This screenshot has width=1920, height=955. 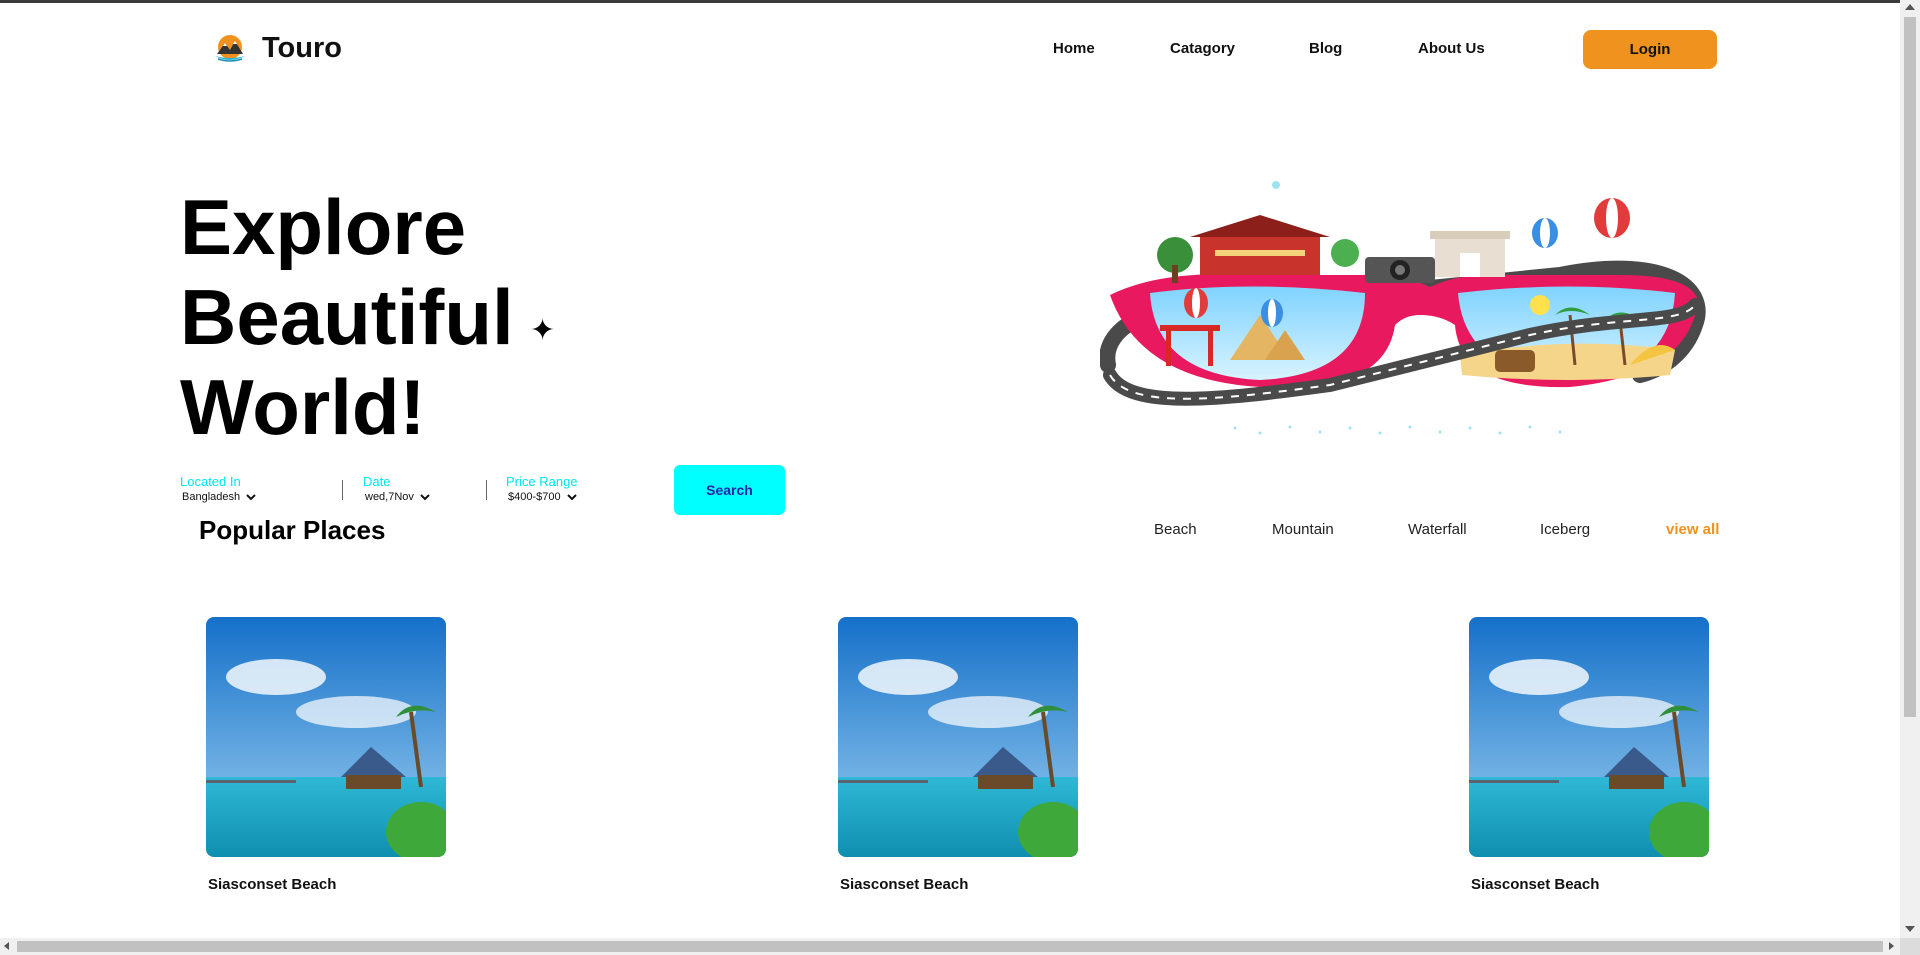 I want to click on nav-about-us: About Us, so click(x=1451, y=48).